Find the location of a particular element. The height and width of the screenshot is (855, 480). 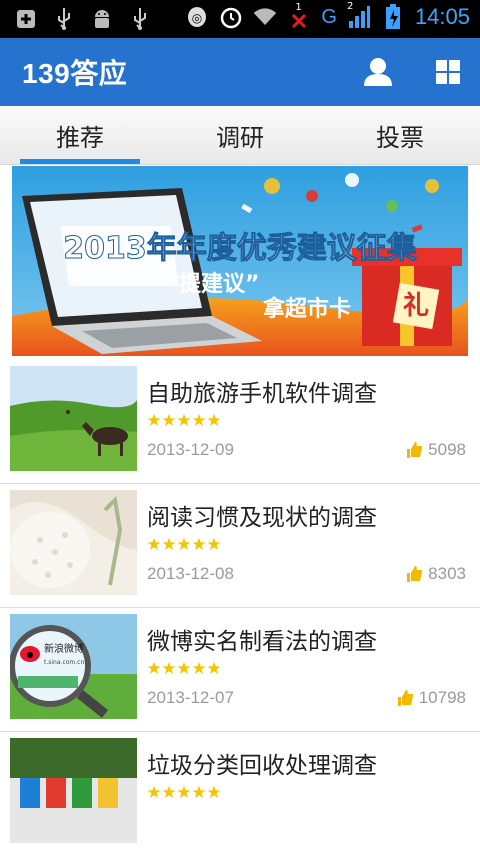

android-icon is located at coordinates (102, 19).